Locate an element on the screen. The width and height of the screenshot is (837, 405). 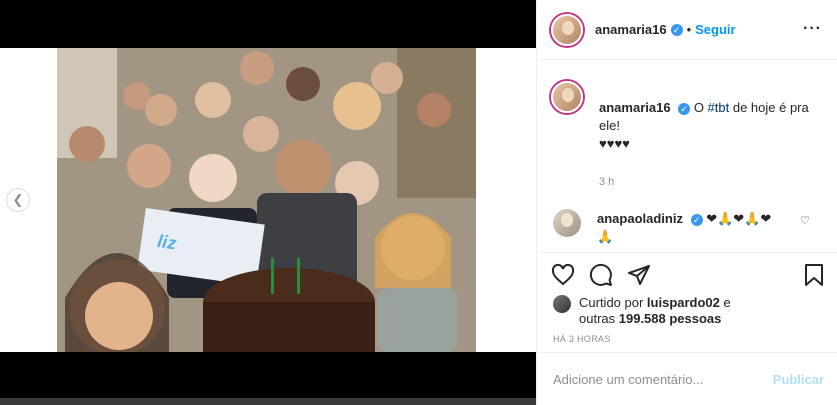
publish-button: Publicar is located at coordinates (798, 379).